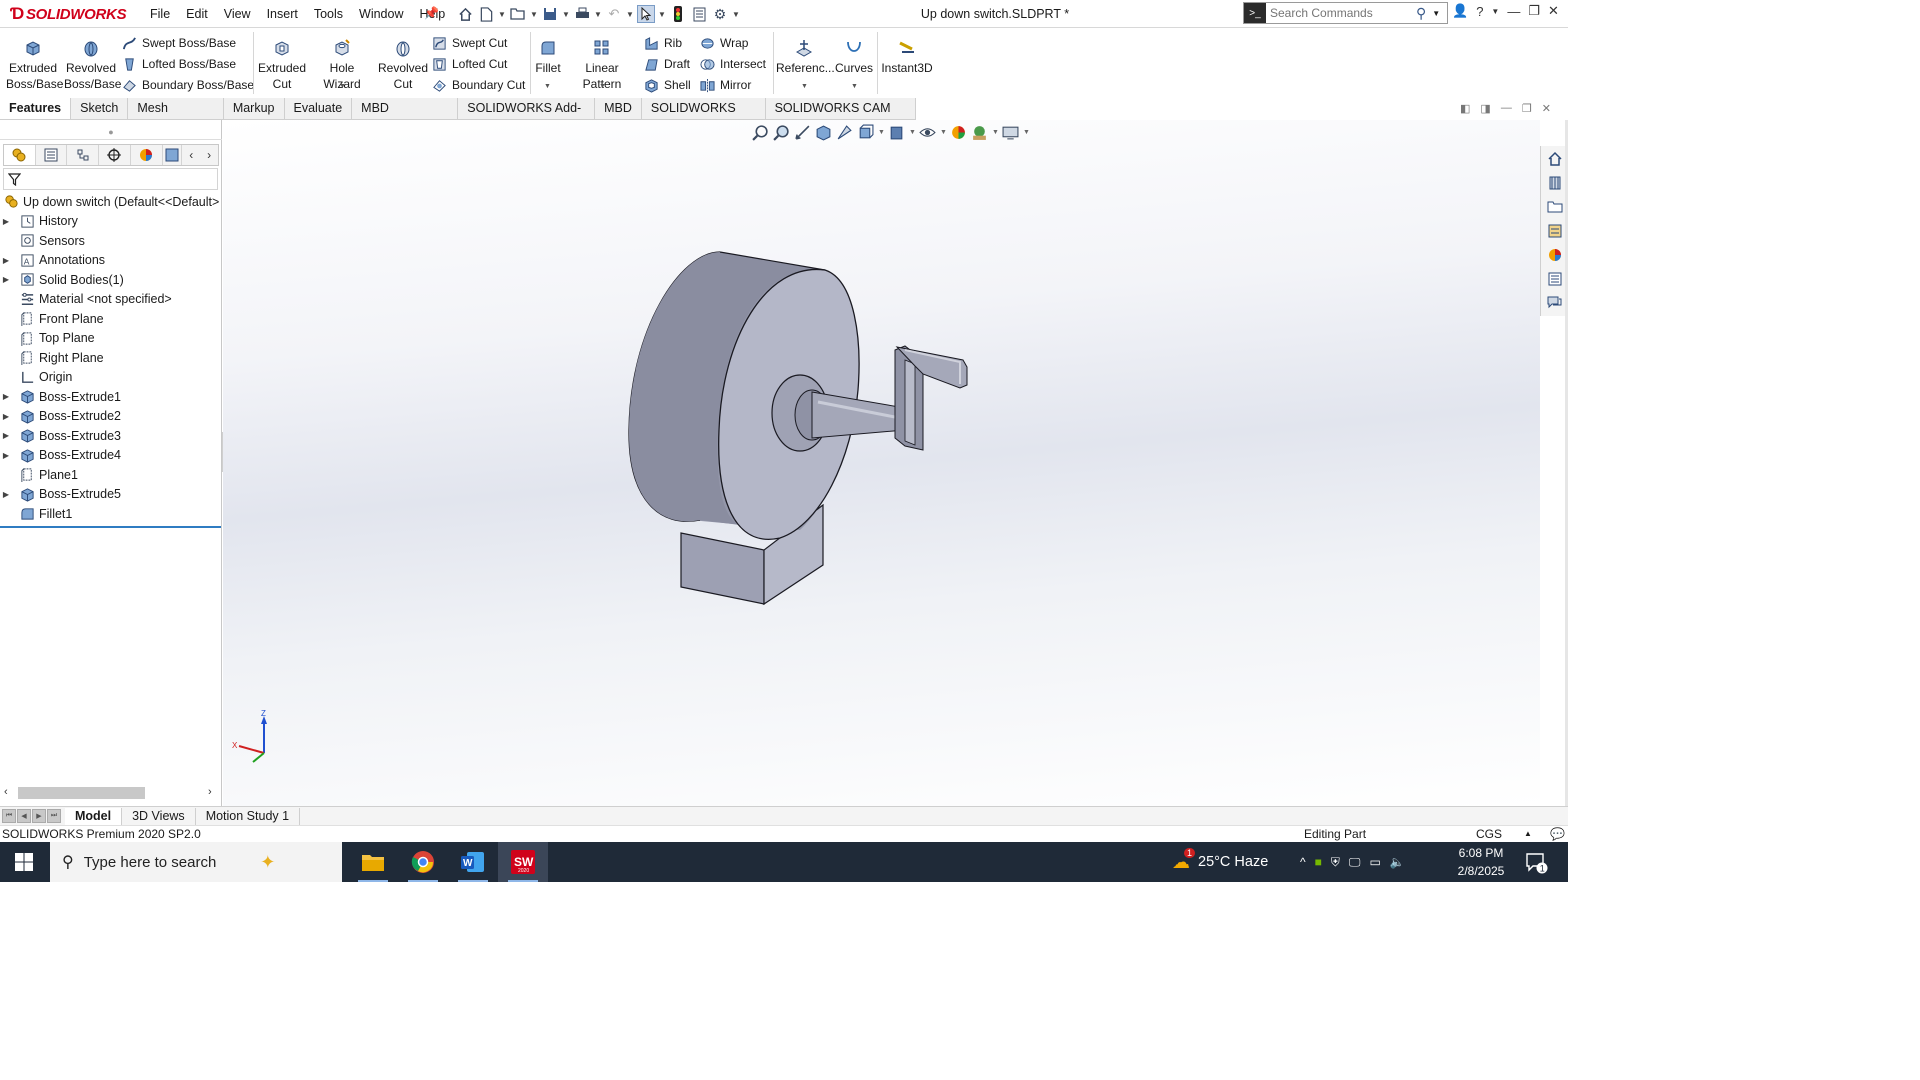  What do you see at coordinates (618, 108) in the screenshot?
I see `tab-mbd: MBD` at bounding box center [618, 108].